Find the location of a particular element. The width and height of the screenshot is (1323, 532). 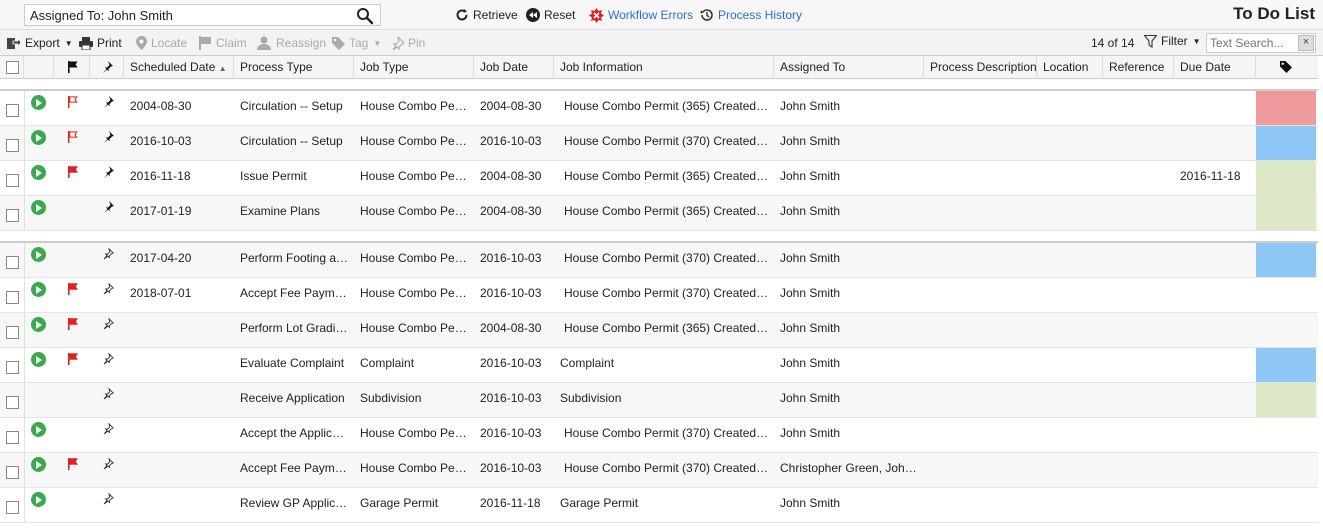

workflow-errors-button: Workflow Errors is located at coordinates (641, 15).